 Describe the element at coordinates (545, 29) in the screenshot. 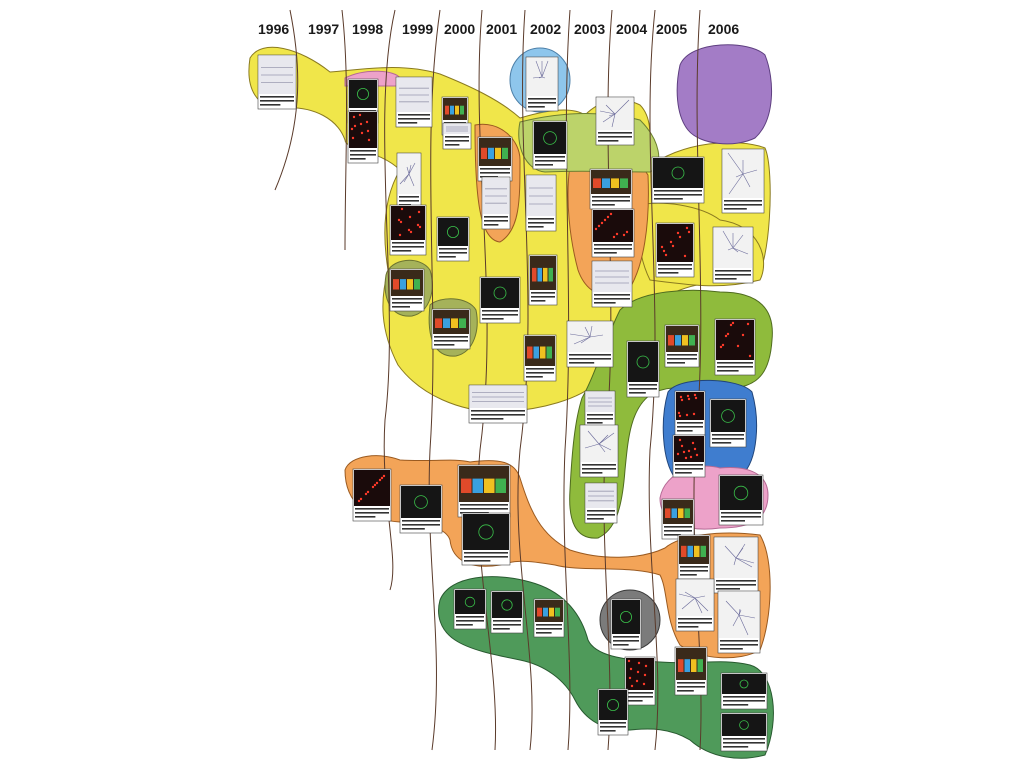

I see `year-label: 2002` at that location.